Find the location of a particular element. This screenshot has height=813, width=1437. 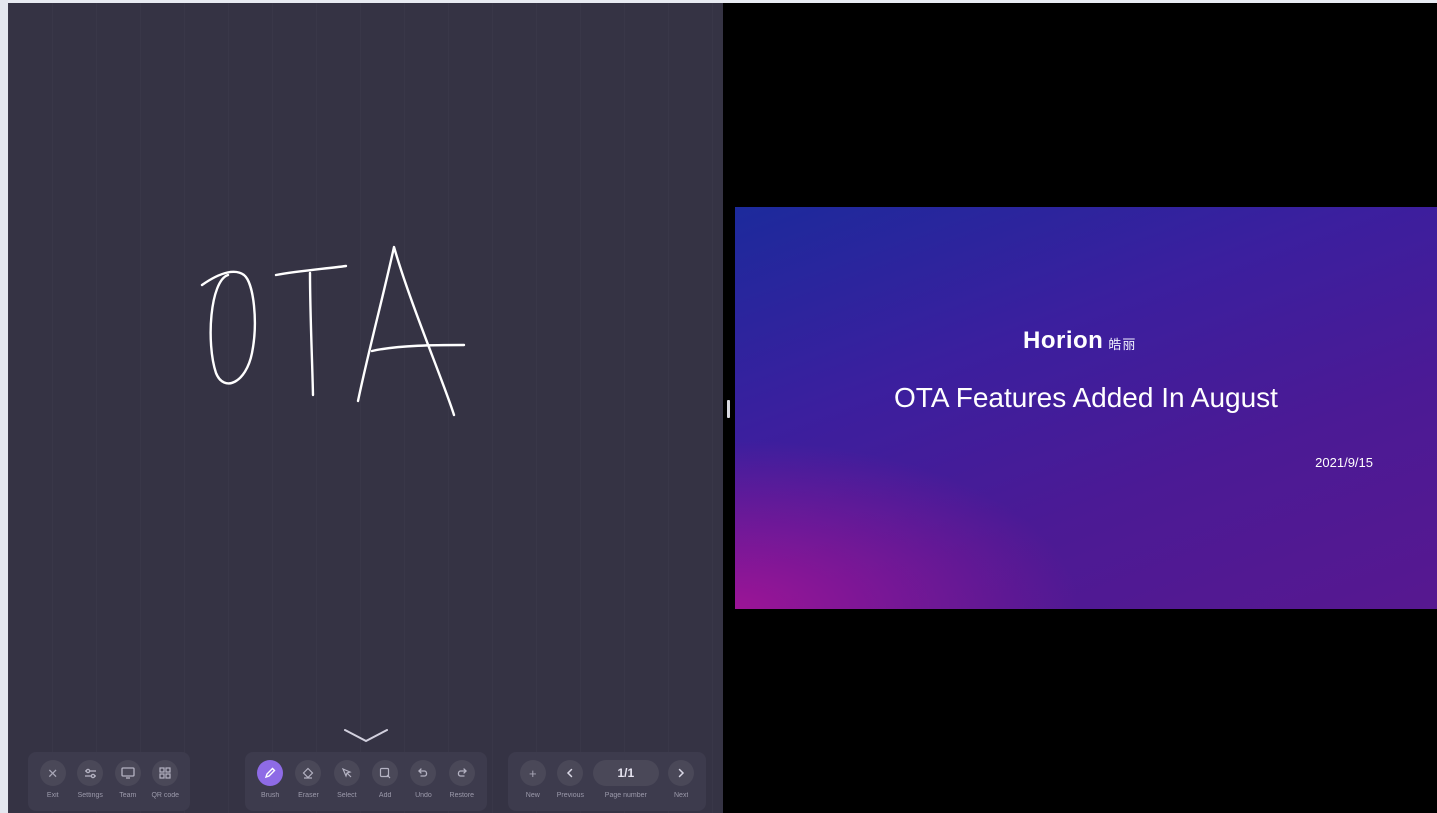

toolbar-group-system: ✕ Exit Settings Team QR code is located at coordinates (109, 781).